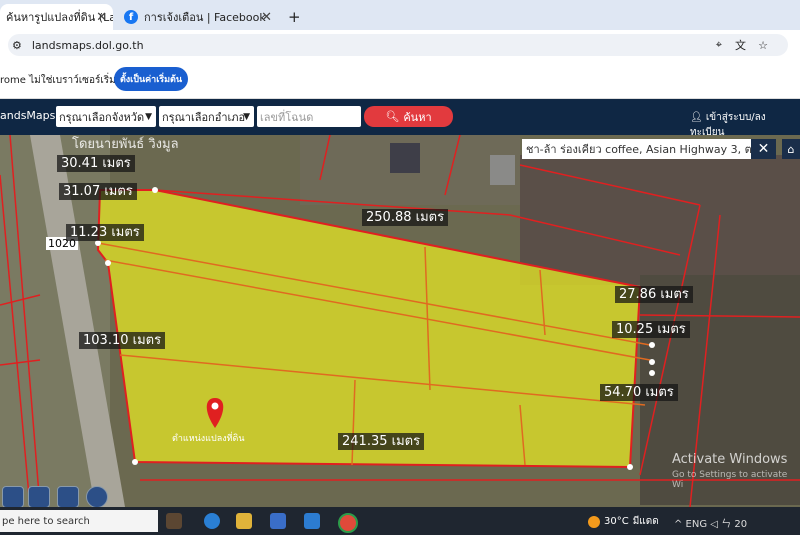  Describe the element at coordinates (174, 521) in the screenshot. I see `taskview-icon` at that location.